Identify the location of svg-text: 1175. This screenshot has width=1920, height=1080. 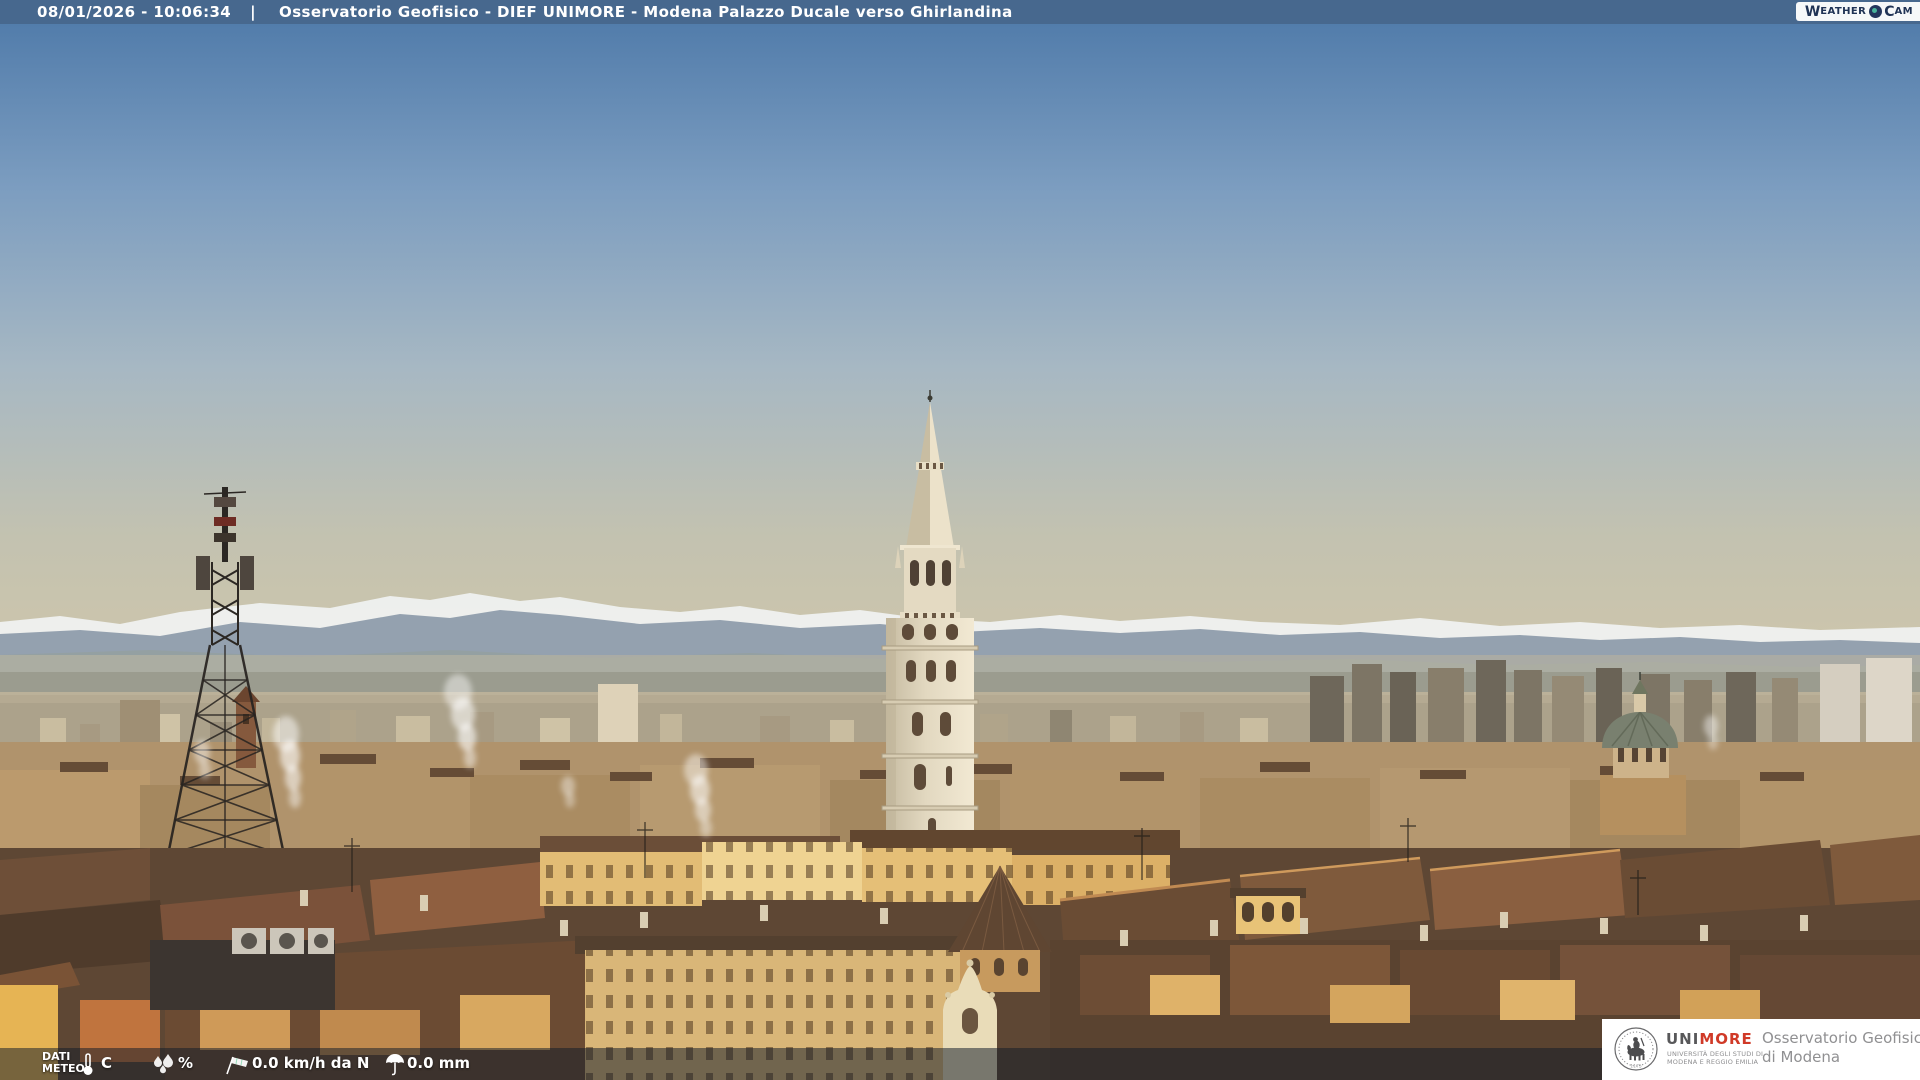
(1636, 1067).